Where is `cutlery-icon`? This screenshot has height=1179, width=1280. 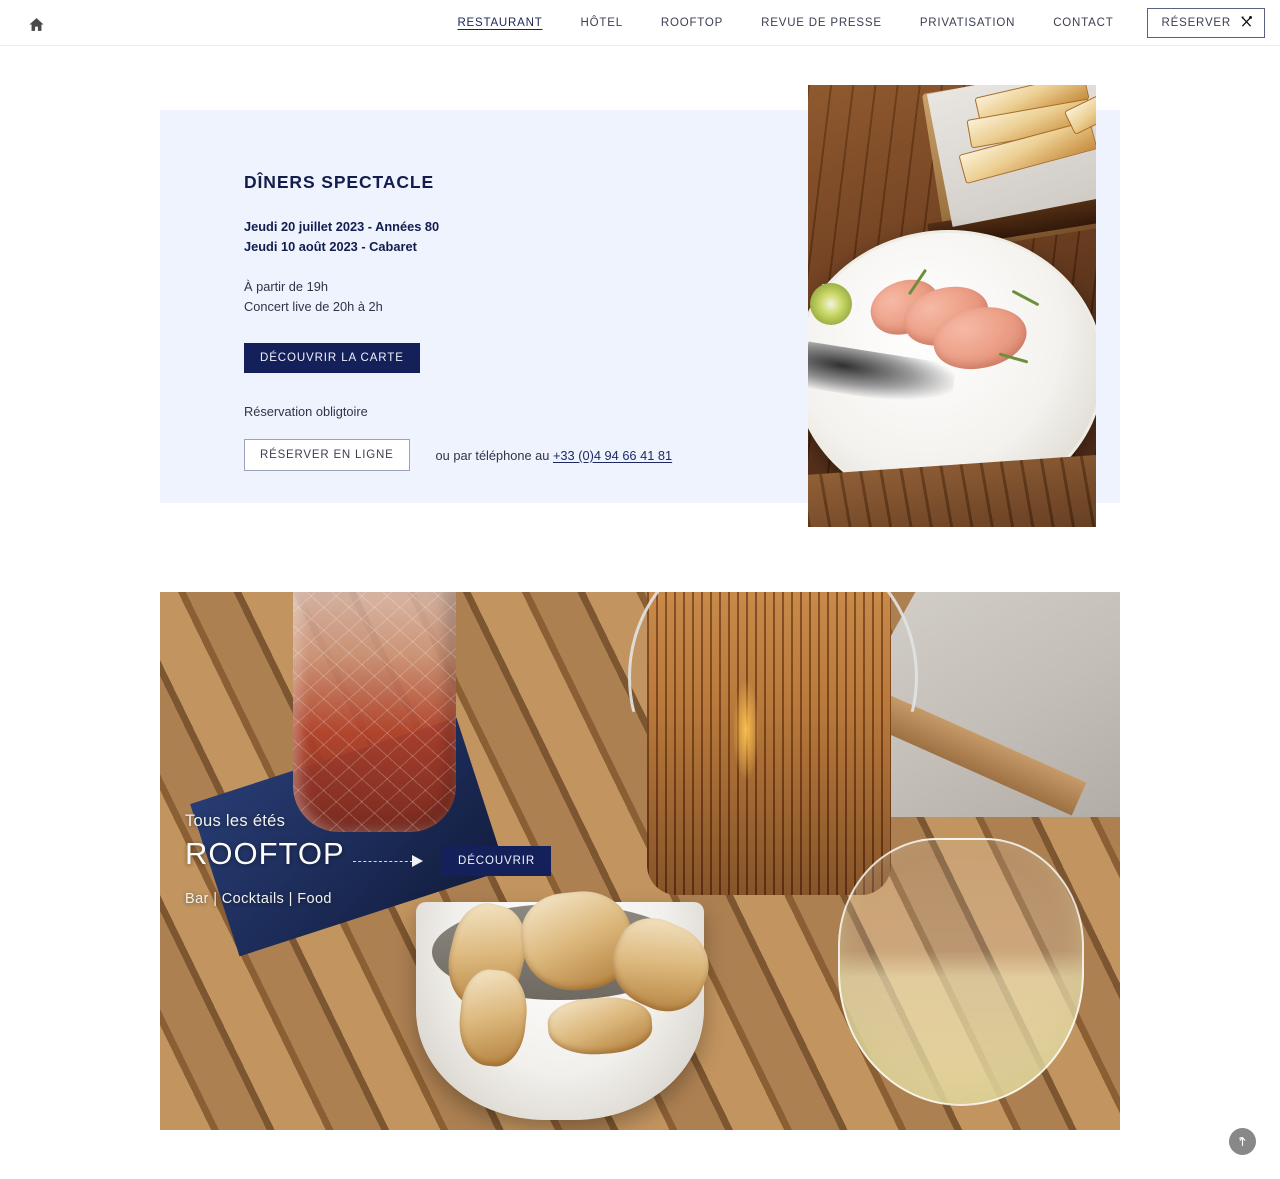 cutlery-icon is located at coordinates (1246, 23).